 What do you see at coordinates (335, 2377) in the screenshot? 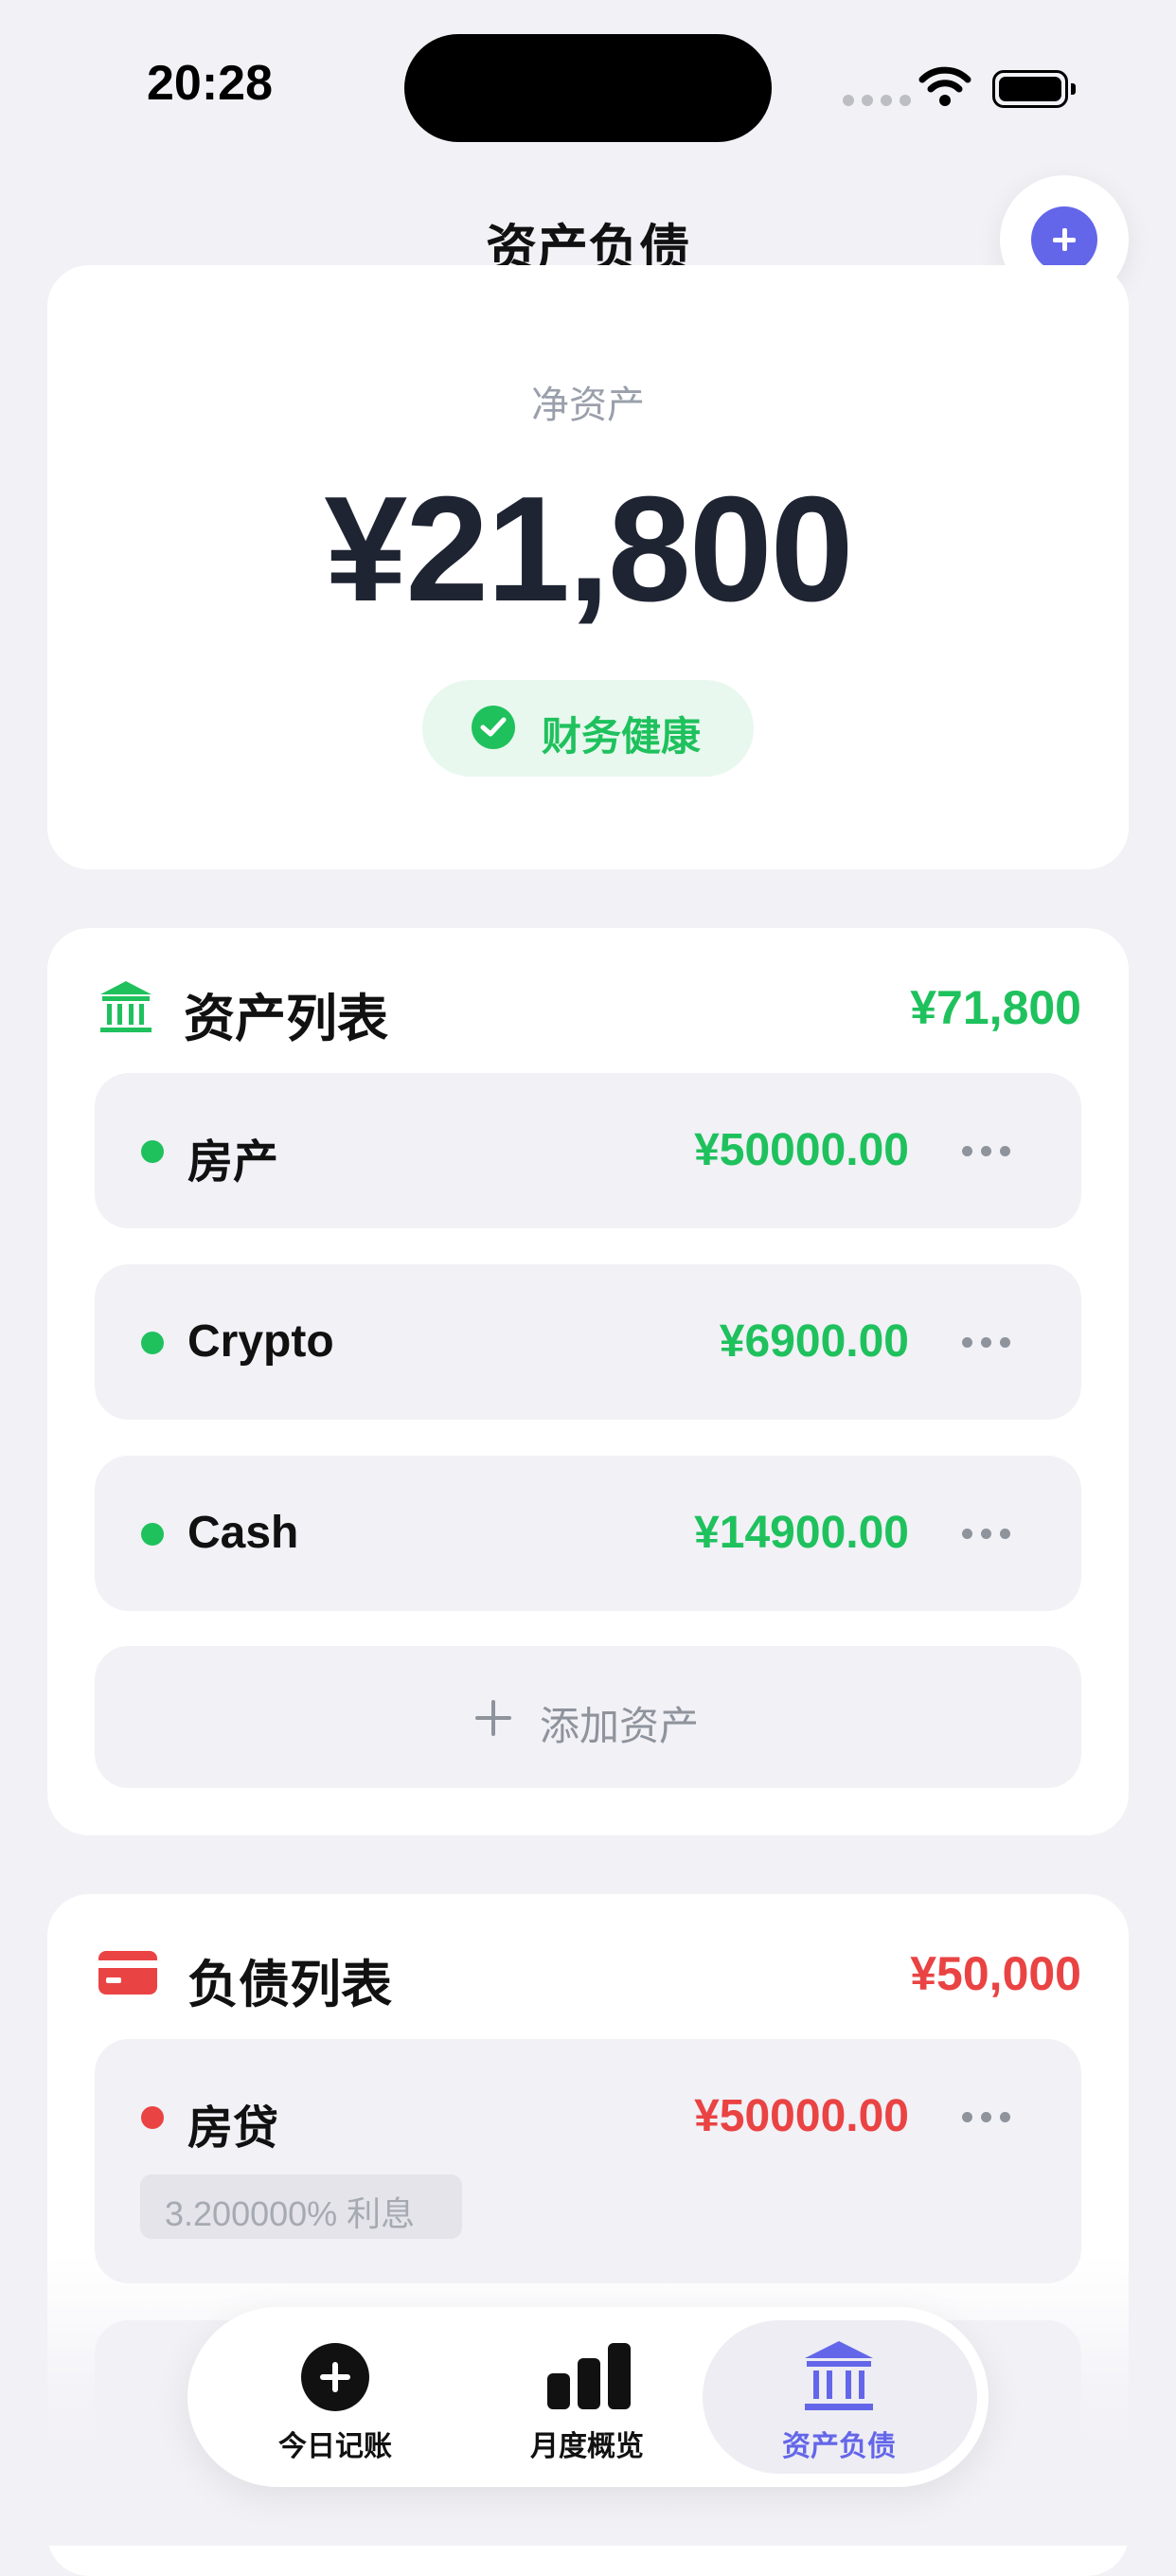
I see `plus-circle-icon` at bounding box center [335, 2377].